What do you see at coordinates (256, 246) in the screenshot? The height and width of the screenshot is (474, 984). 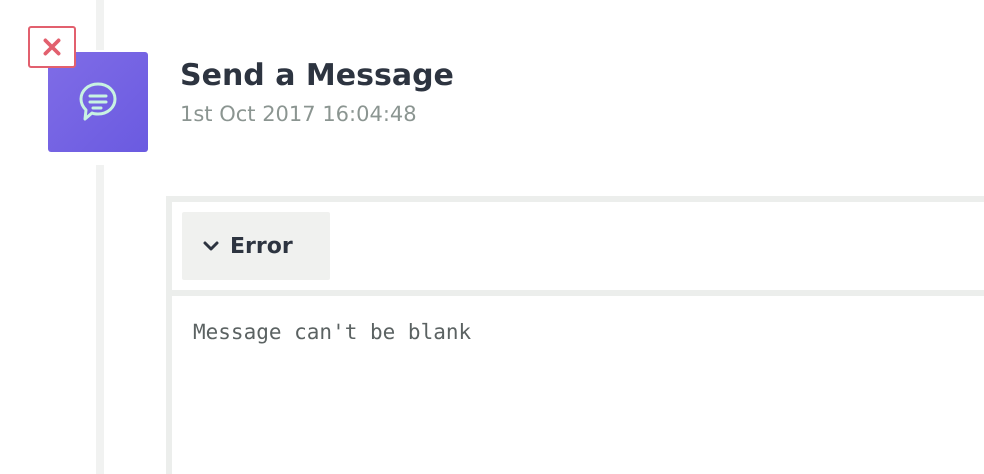 I see `error-toggle-button: Error` at bounding box center [256, 246].